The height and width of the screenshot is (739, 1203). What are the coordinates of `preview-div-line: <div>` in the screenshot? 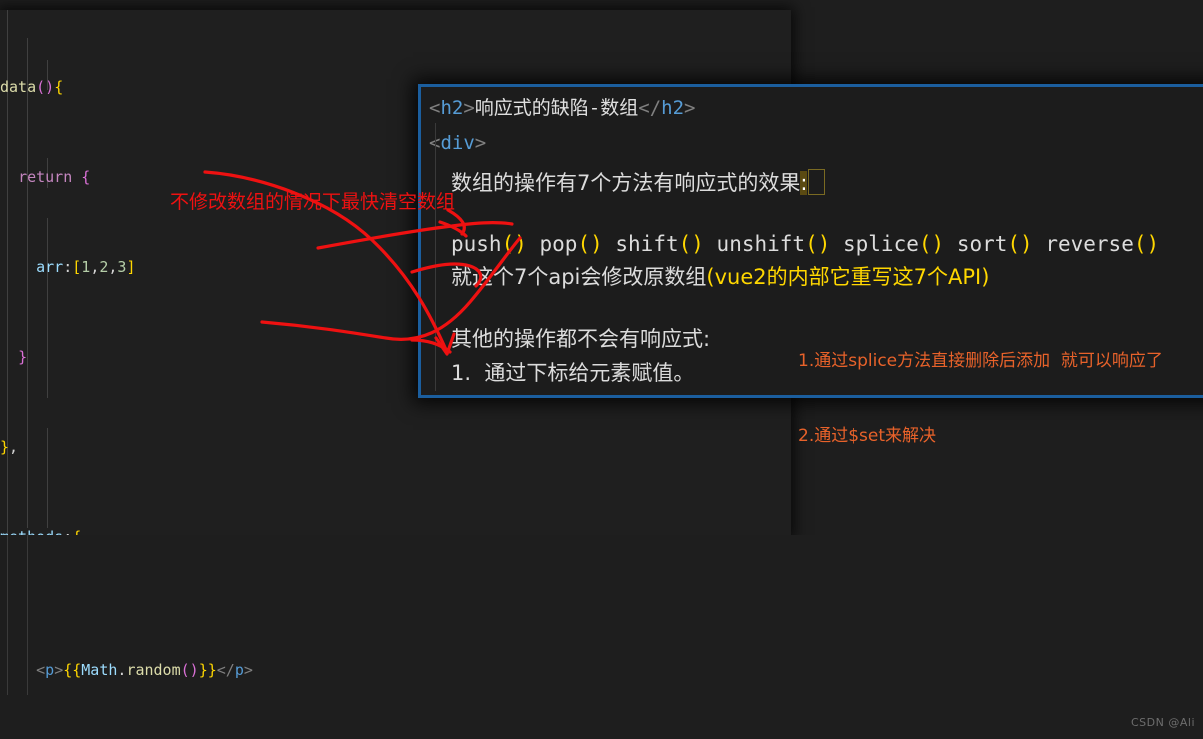 It's located at (458, 143).